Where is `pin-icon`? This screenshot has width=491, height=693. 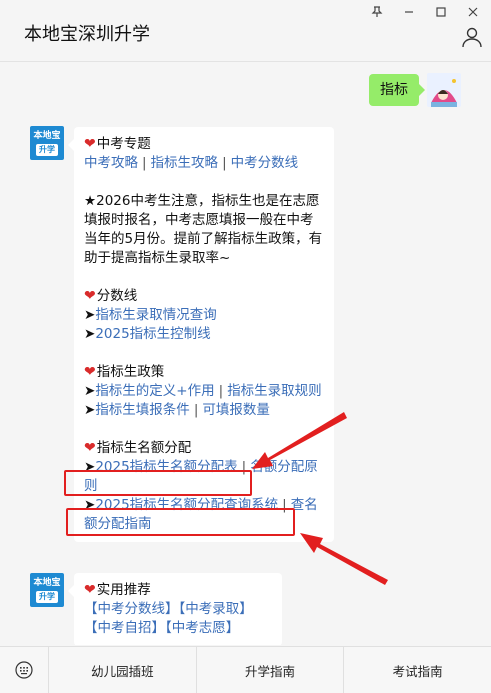
pin-icon is located at coordinates (377, 12).